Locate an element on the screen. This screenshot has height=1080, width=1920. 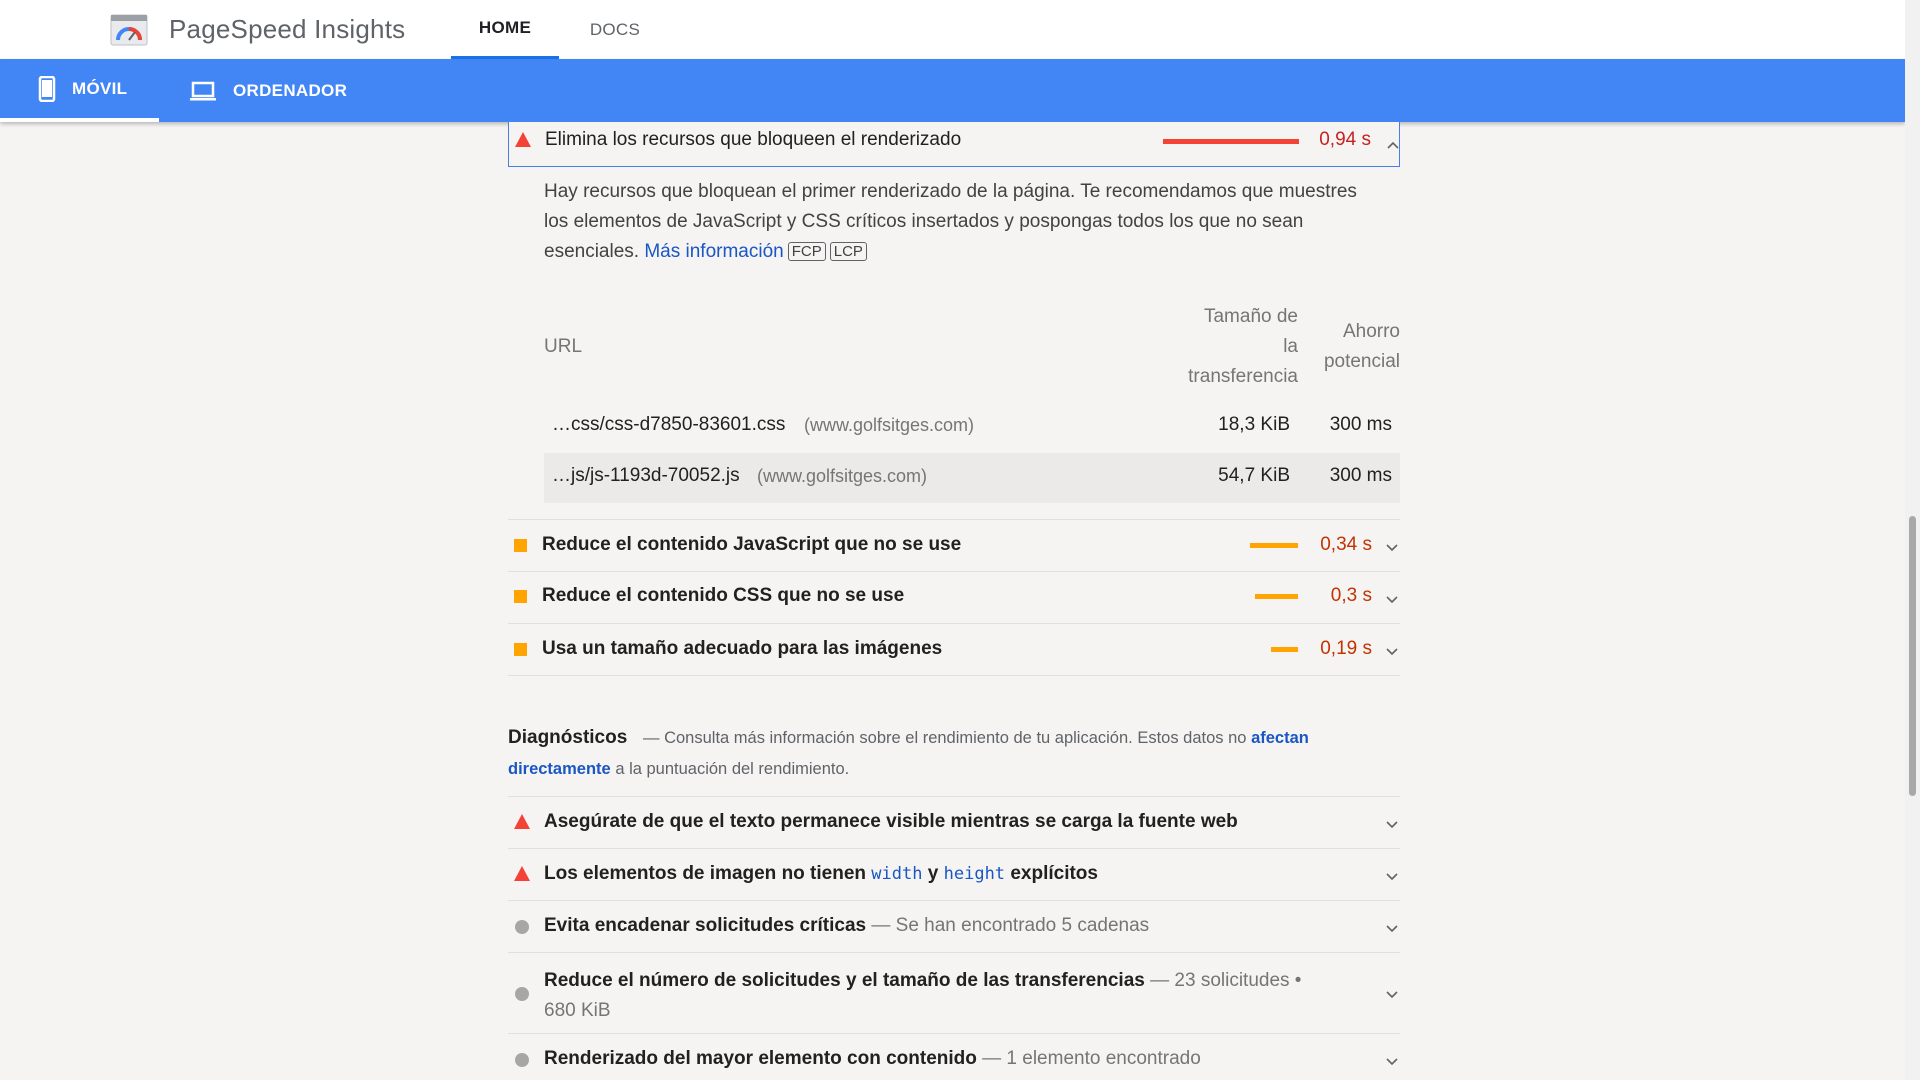
audit-title-conjunction: y is located at coordinates (933, 873).